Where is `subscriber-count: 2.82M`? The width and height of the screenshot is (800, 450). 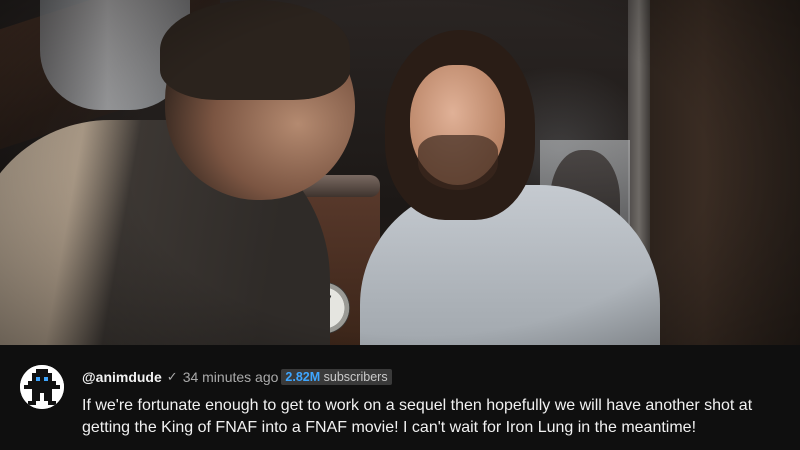 subscriber-count: 2.82M is located at coordinates (303, 377).